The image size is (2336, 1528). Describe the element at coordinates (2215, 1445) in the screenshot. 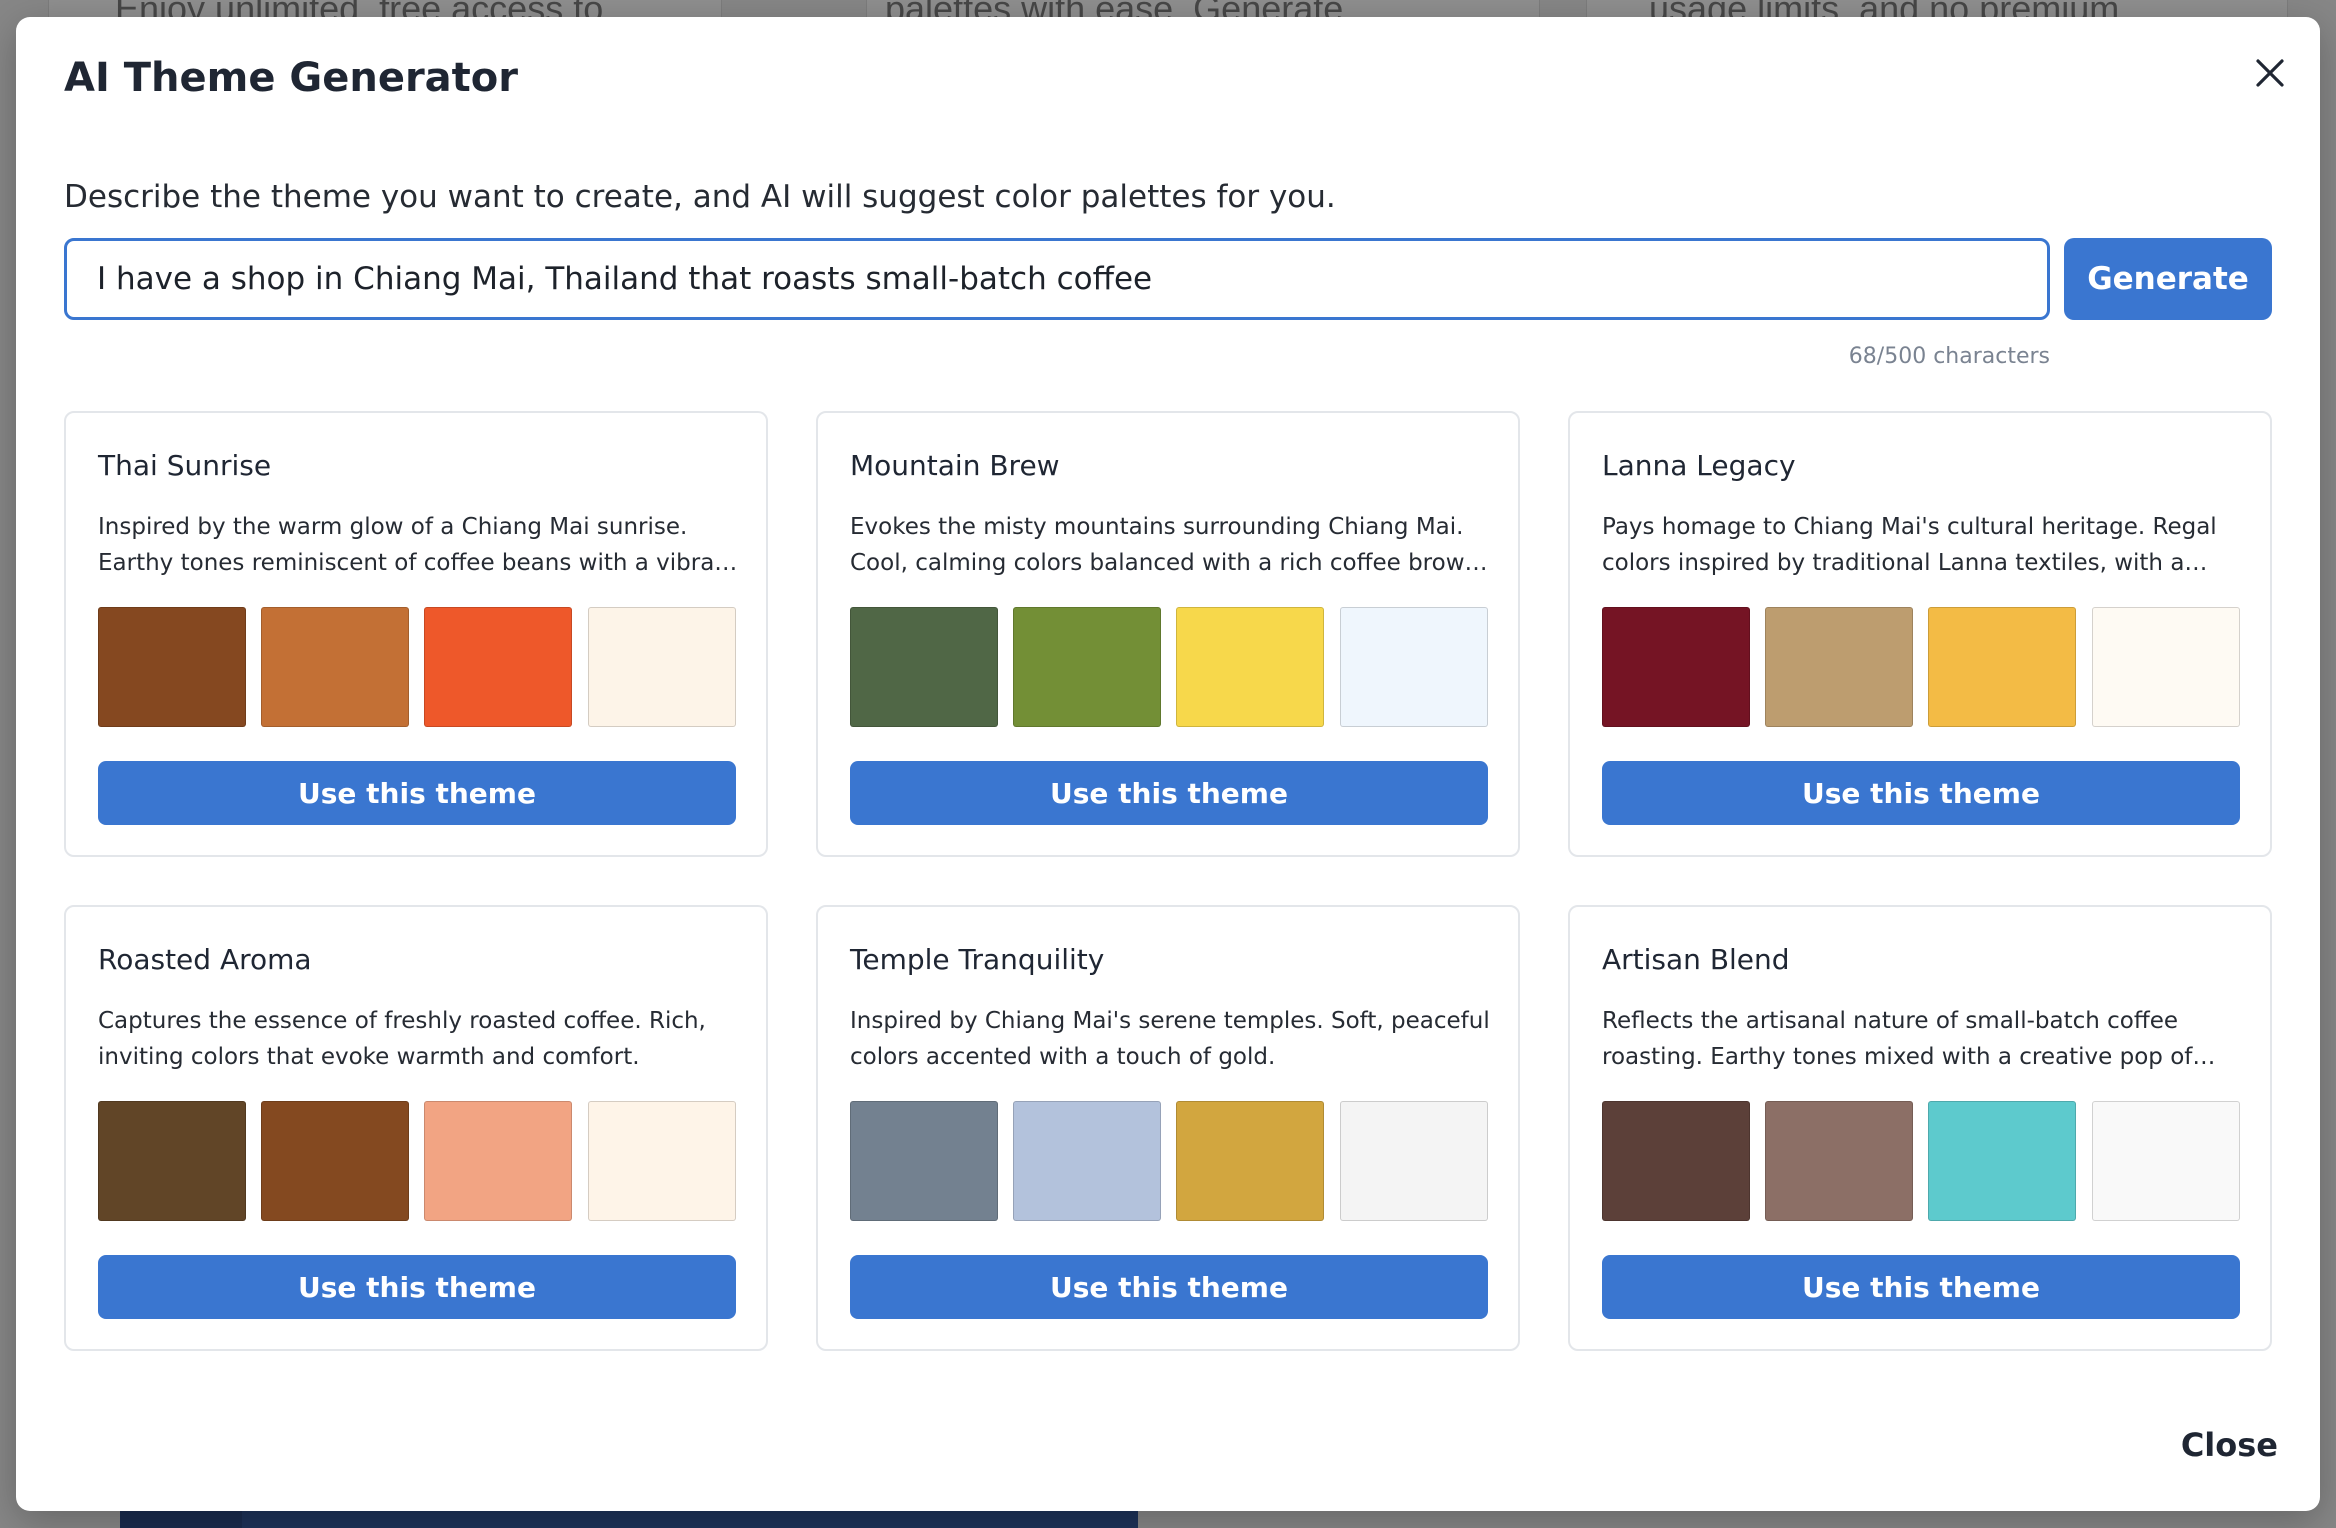

I see `close-button: Close` at that location.